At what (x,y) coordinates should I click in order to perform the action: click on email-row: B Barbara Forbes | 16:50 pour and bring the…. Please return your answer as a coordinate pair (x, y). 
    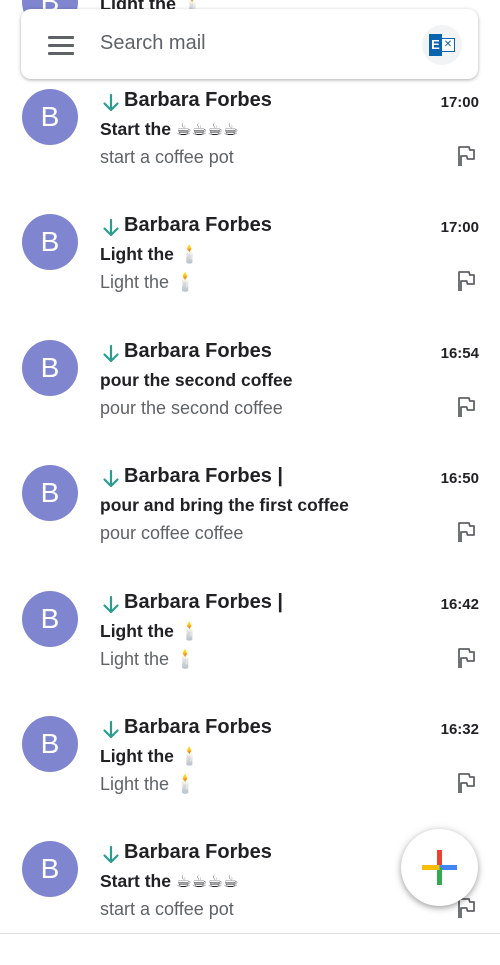
    Looking at the image, I should click on (250, 525).